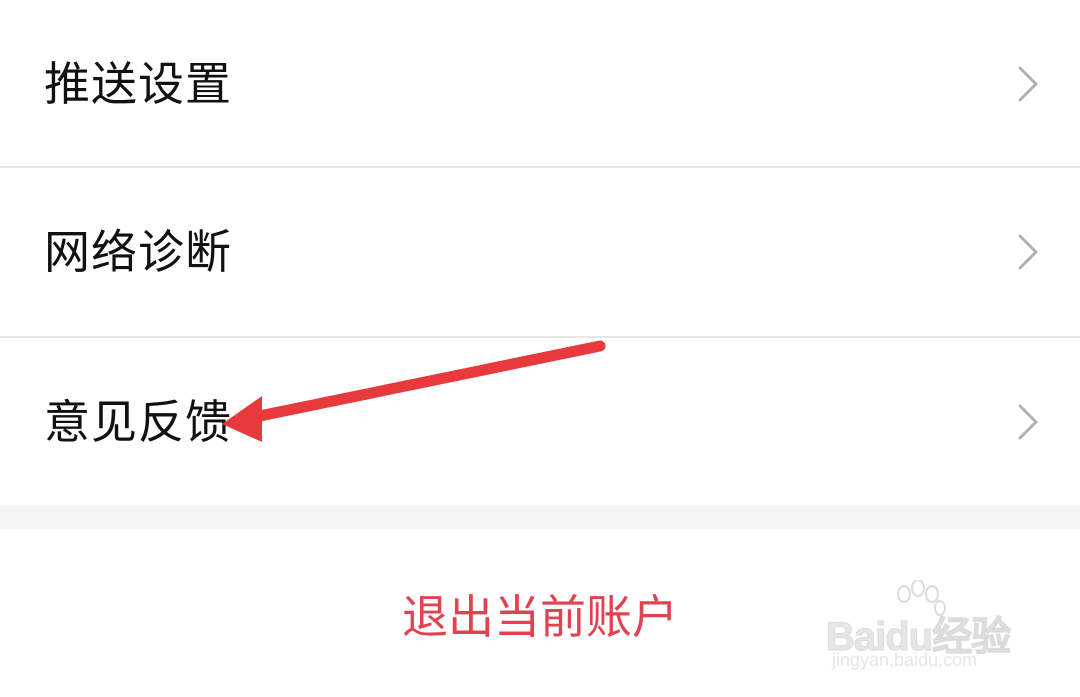  I want to click on menu-item-label: 推送设置, so click(138, 84).